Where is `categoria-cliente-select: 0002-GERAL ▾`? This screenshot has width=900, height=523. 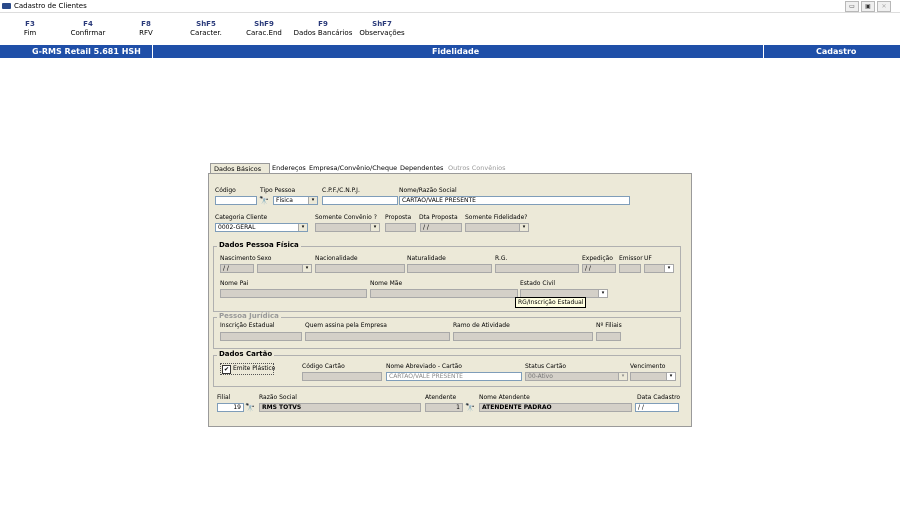
categoria-cliente-select: 0002-GERAL ▾ is located at coordinates (261, 227).